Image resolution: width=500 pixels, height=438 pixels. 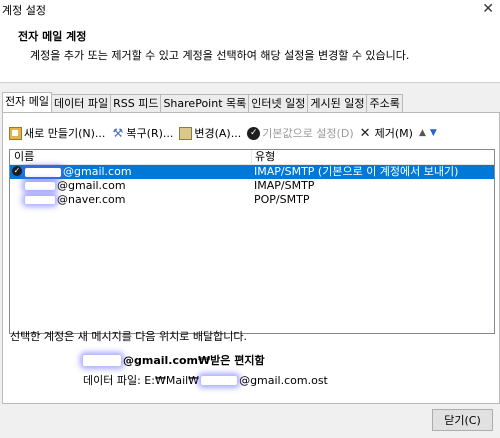 I want to click on account-name: @naver.com, so click(x=91, y=199).